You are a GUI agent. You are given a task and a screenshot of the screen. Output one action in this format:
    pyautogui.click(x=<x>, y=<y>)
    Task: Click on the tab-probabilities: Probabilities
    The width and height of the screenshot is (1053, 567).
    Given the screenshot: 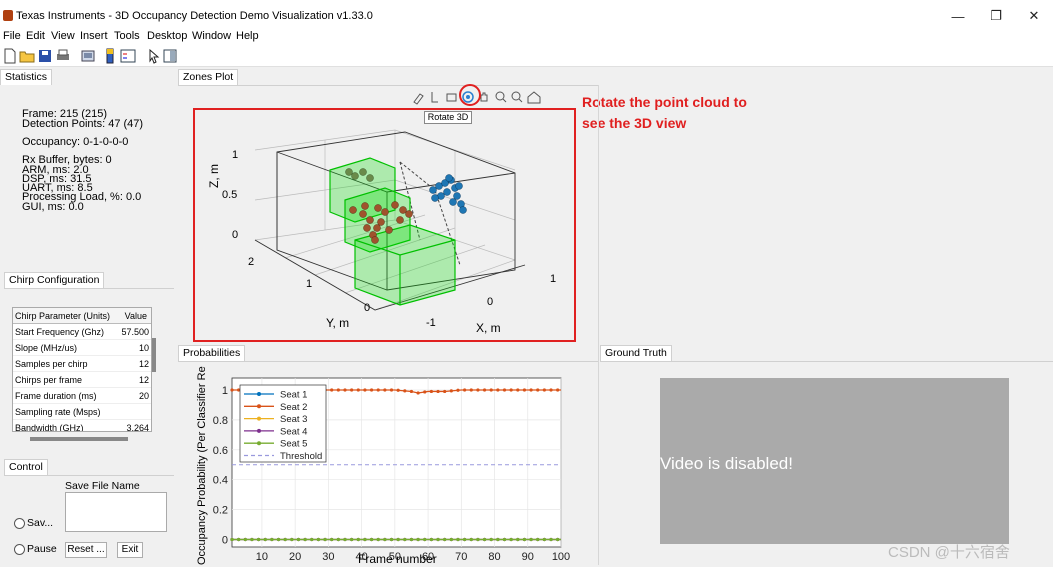 What is the action you would take?
    pyautogui.click(x=212, y=353)
    